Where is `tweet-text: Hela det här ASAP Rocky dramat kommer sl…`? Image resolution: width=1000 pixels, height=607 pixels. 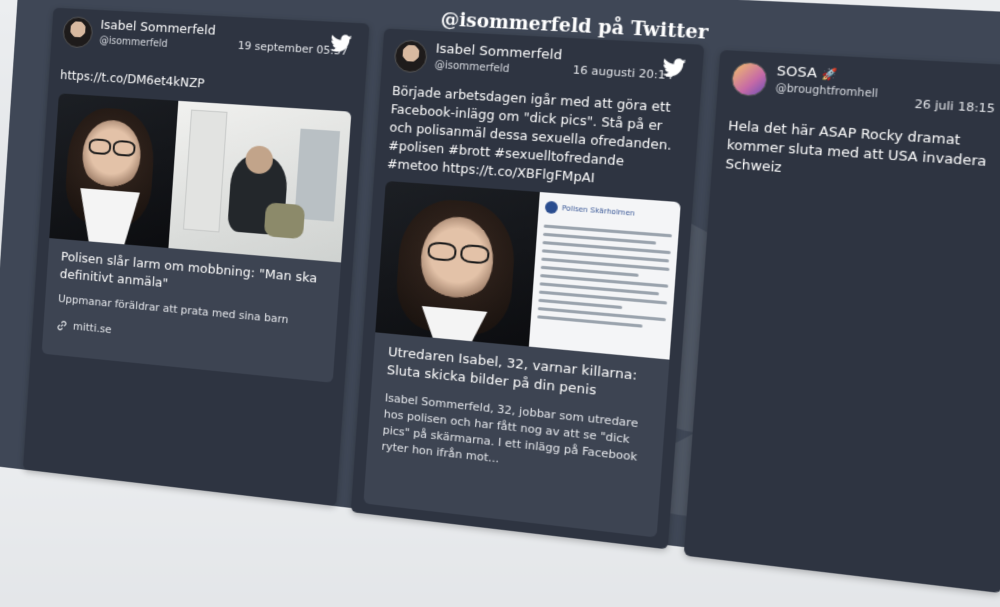
tweet-text: Hela det här ASAP Rocky dramat kommer sl… is located at coordinates (862, 154).